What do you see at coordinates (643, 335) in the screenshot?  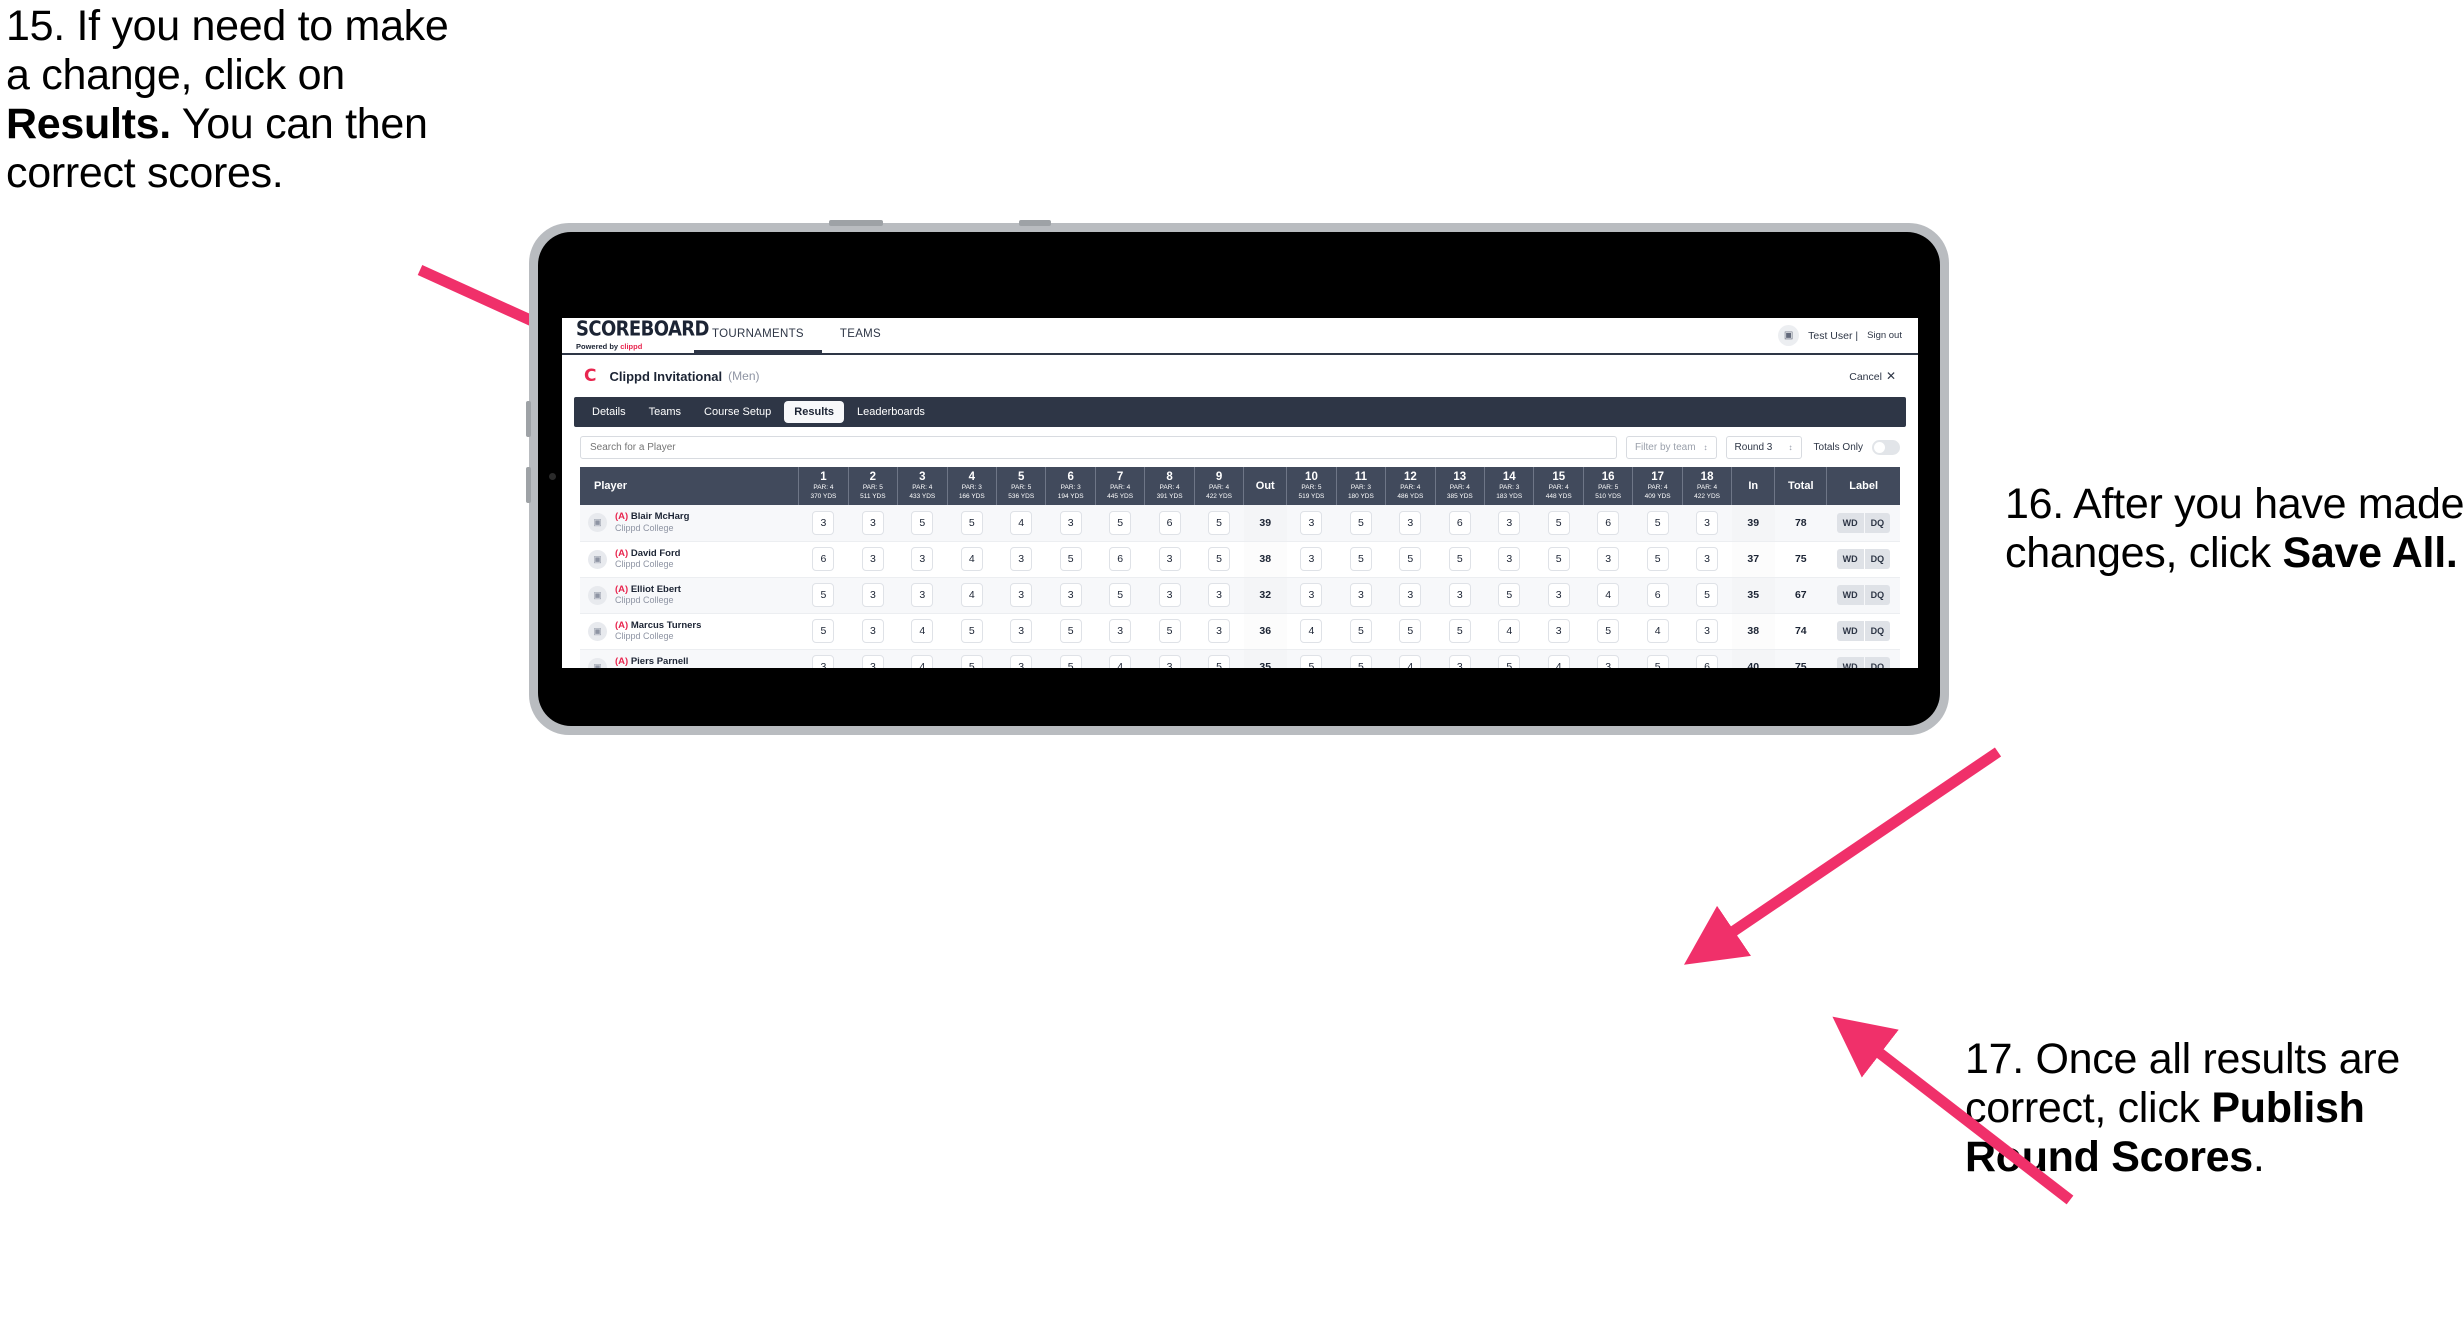 I see `brand-logo: SCOREBOARD Powered by clippd` at bounding box center [643, 335].